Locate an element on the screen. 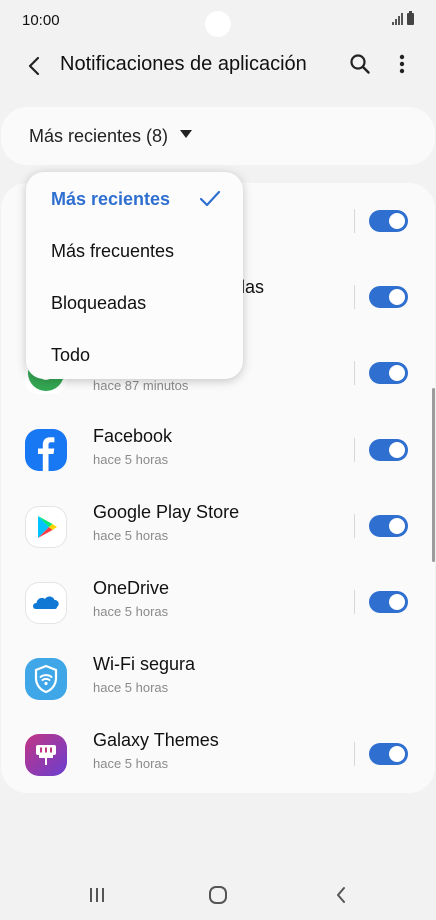 This screenshot has width=436, height=920. status-icons is located at coordinates (403, 18).